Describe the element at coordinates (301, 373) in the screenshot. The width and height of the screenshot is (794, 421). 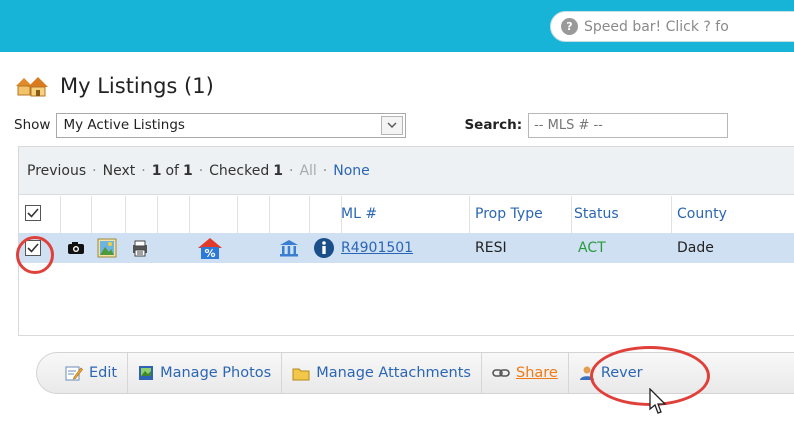
I see `folder-icon` at that location.